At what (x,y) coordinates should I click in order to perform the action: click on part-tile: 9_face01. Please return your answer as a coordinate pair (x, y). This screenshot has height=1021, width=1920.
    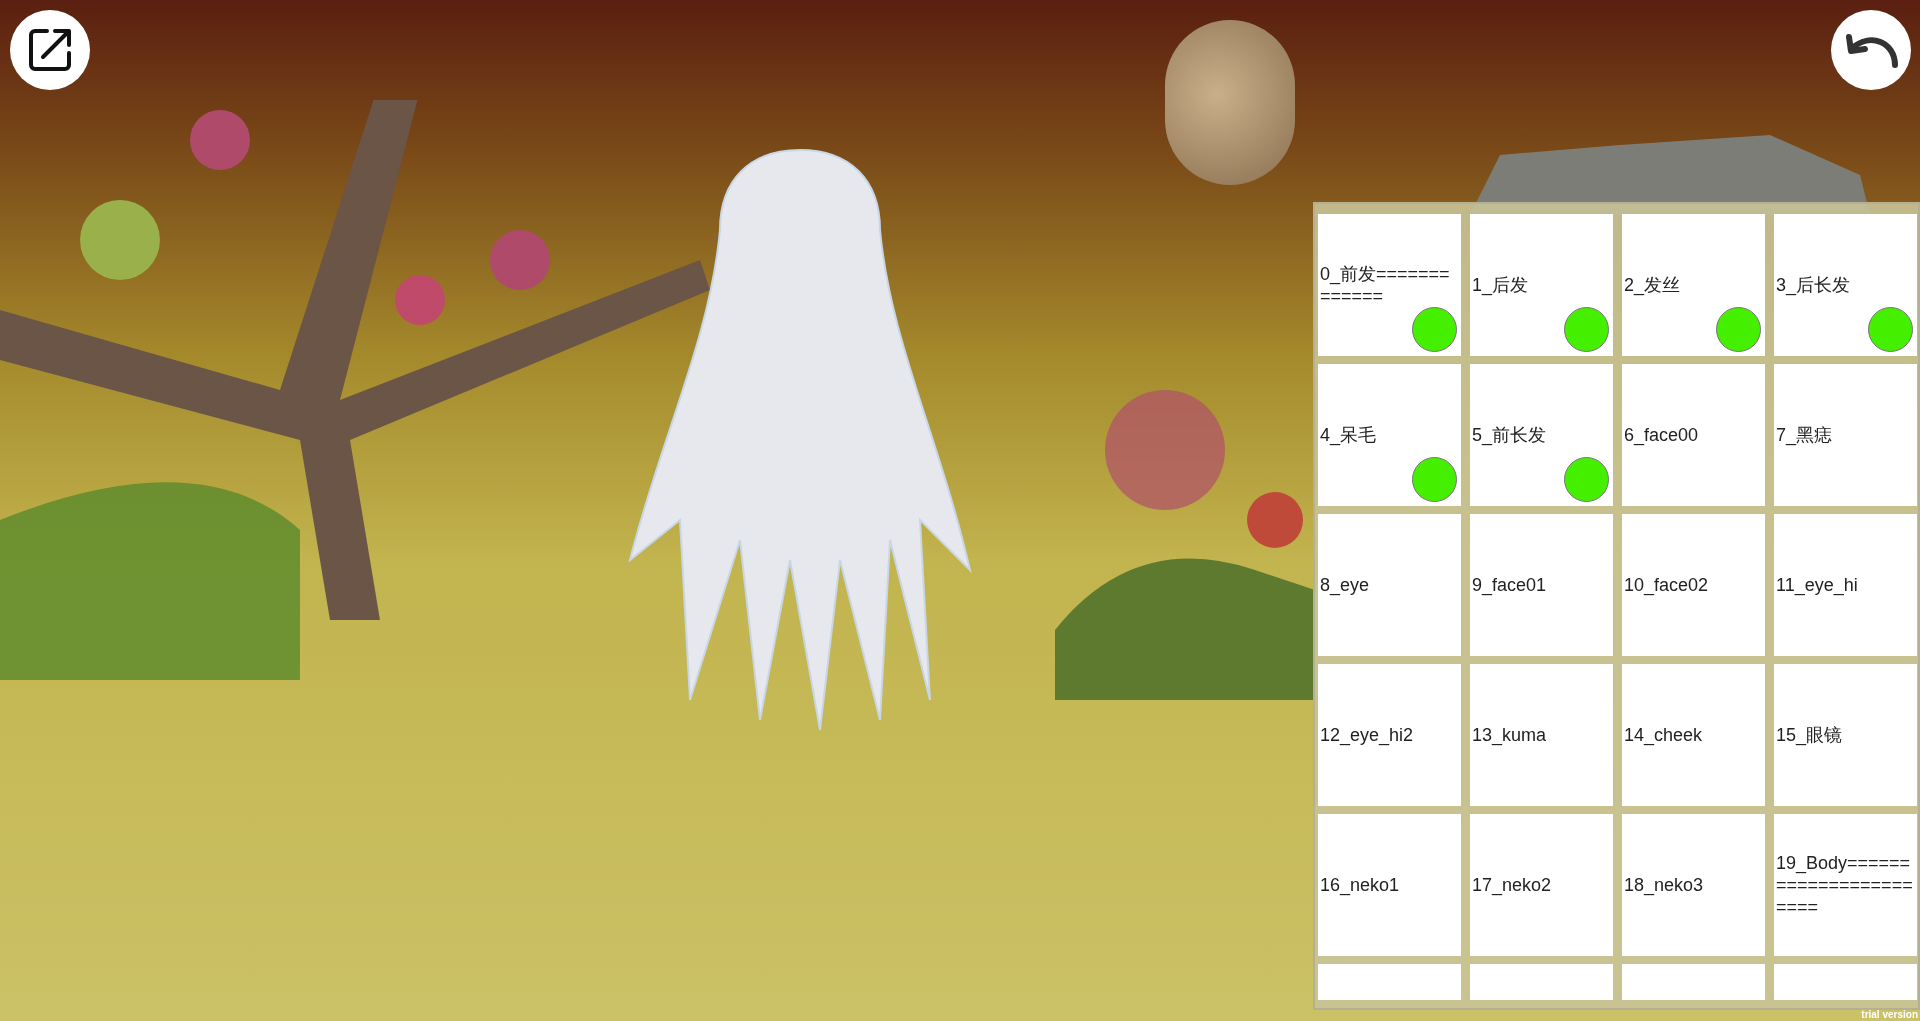
    Looking at the image, I should click on (1541, 585).